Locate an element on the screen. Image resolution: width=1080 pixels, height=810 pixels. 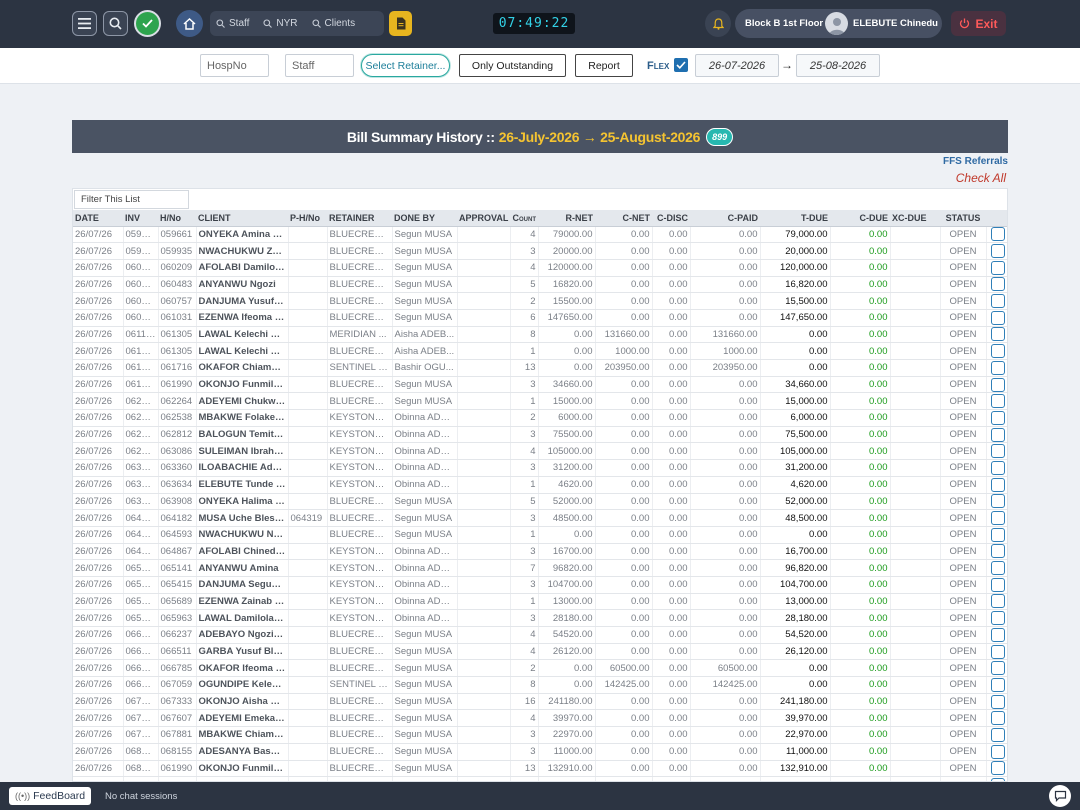
report-button: Report is located at coordinates (604, 65).